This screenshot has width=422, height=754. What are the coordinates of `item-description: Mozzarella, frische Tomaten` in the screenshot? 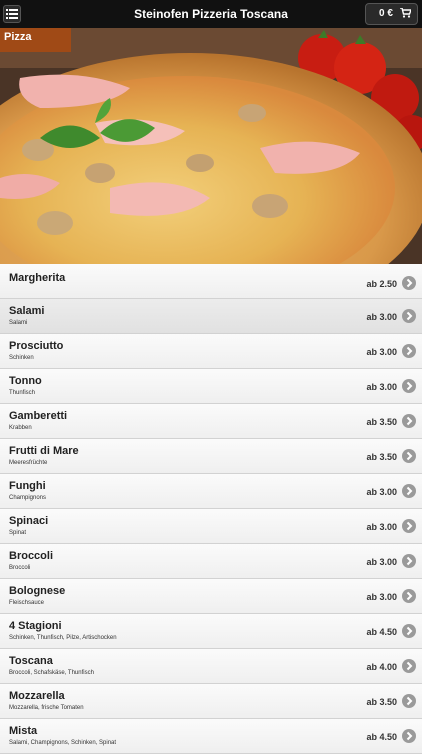 It's located at (46, 708).